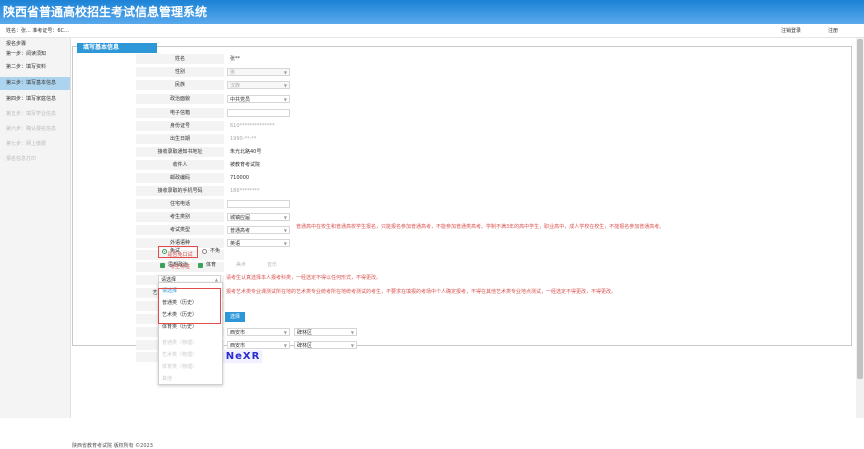  Describe the element at coordinates (272, 265) in the screenshot. I see `check-music-label: 音乐` at that location.